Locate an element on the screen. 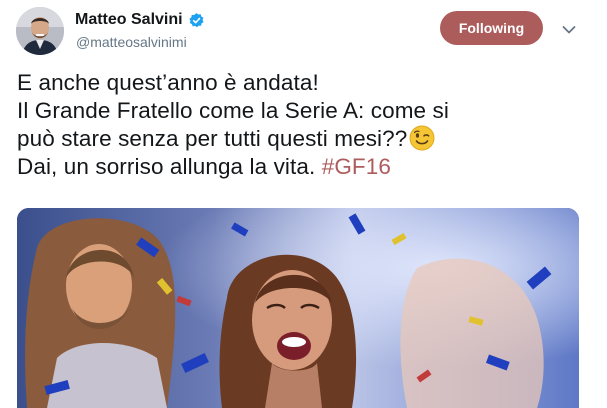 This screenshot has height=408, width=607. author-name-row: Matteo Salvini is located at coordinates (140, 20).